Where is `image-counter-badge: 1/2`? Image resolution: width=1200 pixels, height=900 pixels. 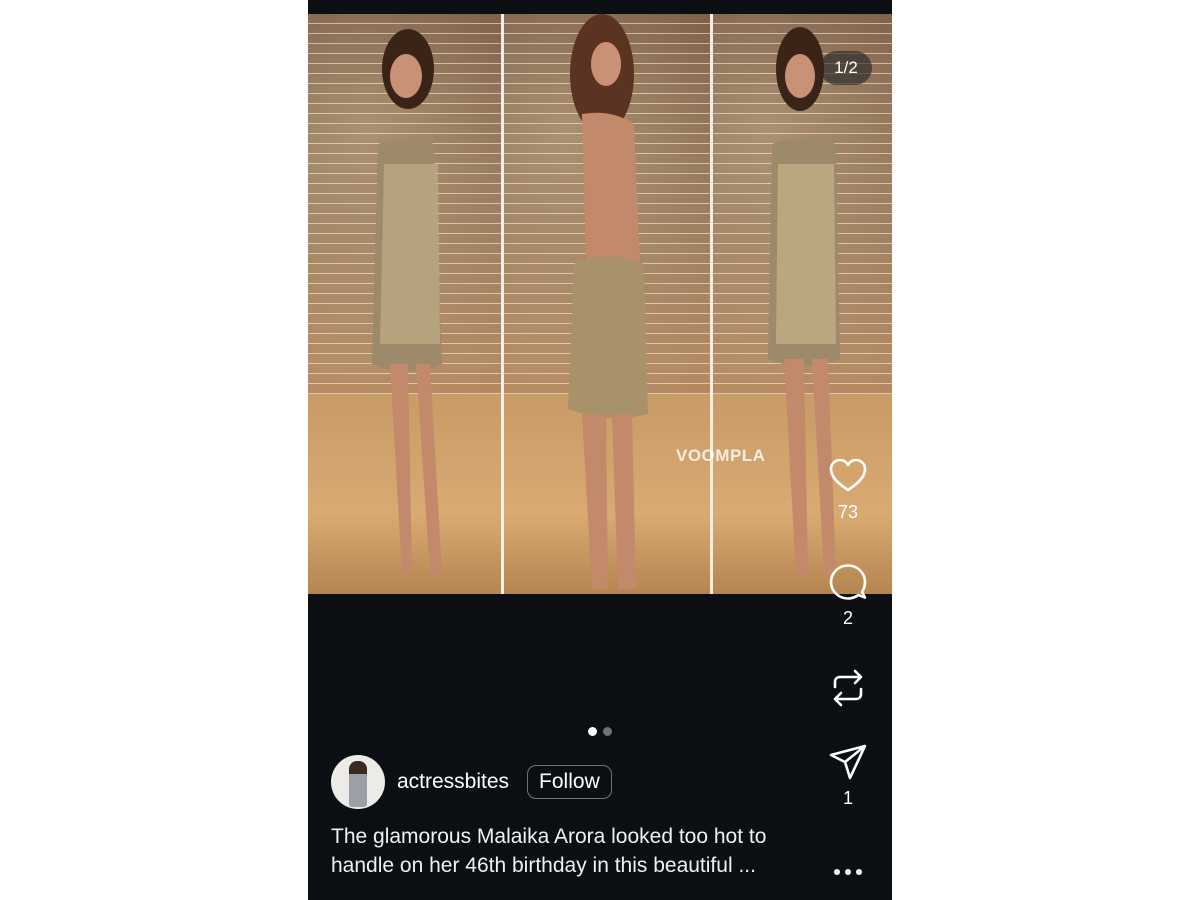
image-counter-badge: 1/2 is located at coordinates (846, 68).